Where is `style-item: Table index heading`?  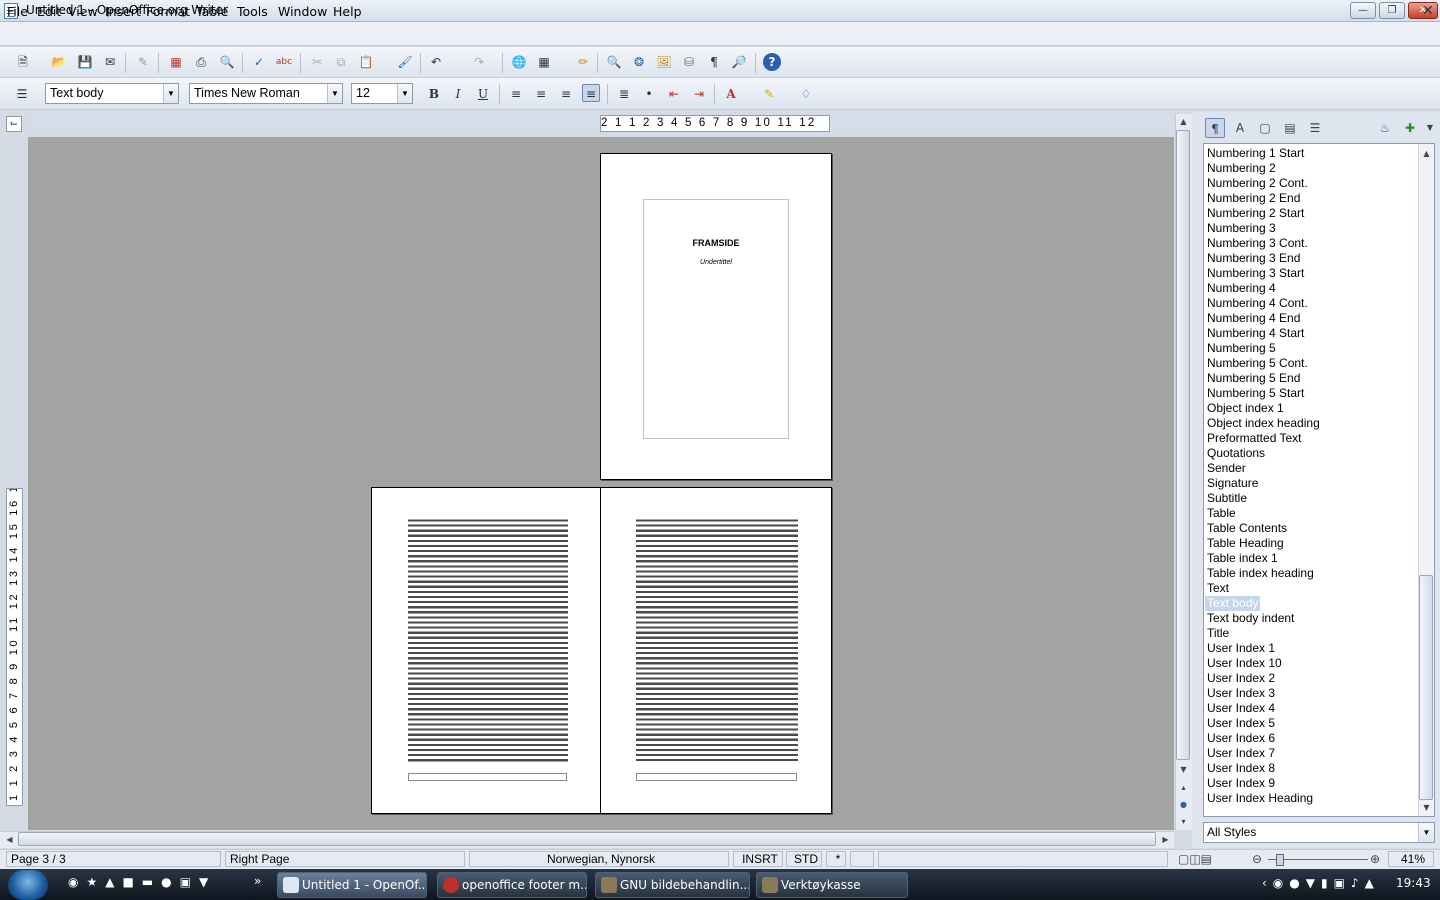
style-item: Table index heading is located at coordinates (1260, 573).